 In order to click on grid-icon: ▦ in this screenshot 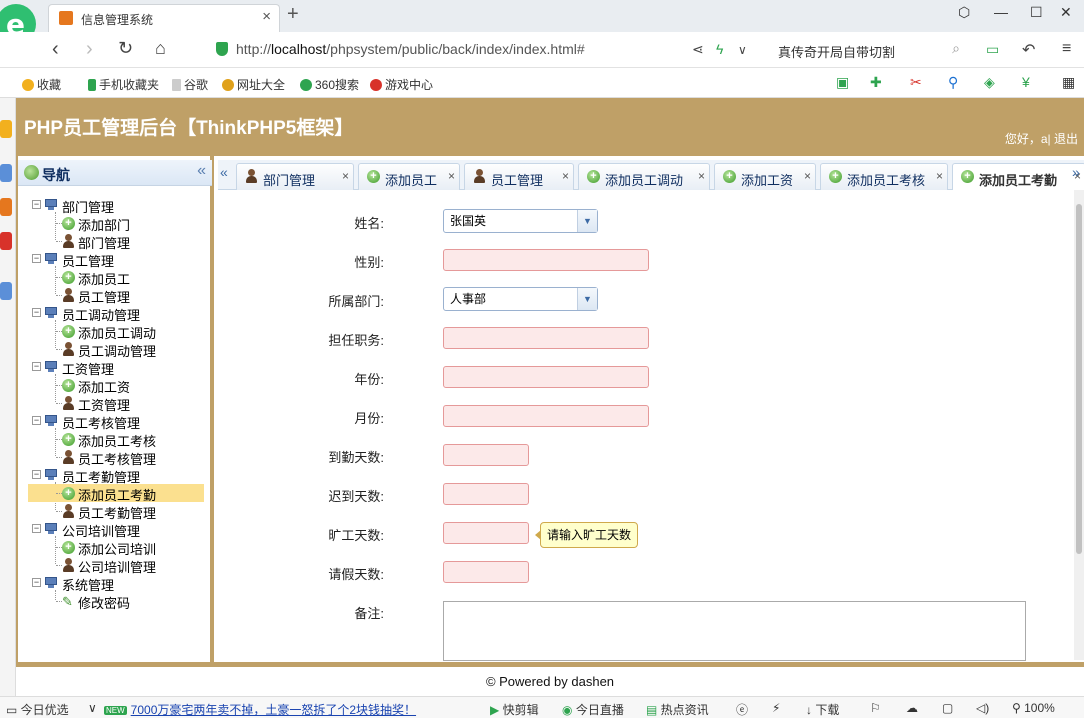, I will do `click(1068, 82)`.